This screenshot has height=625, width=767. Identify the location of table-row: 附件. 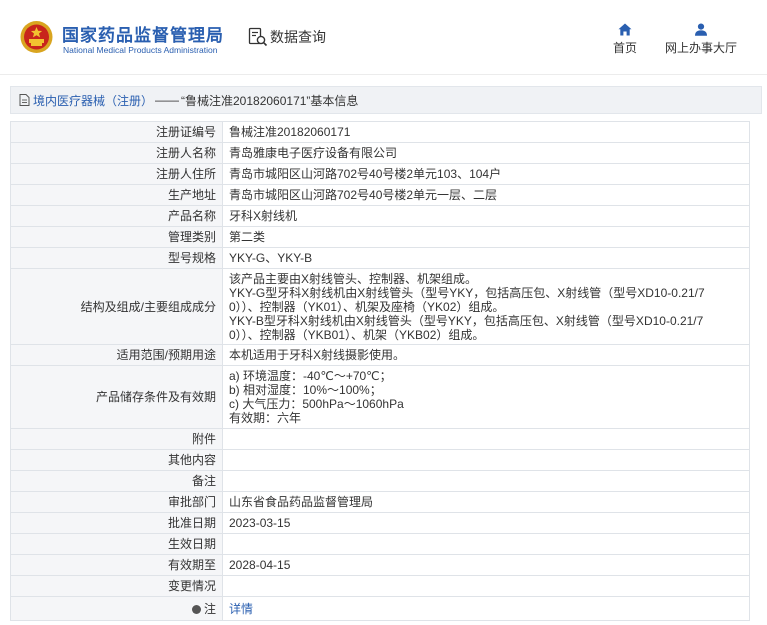
(380, 439).